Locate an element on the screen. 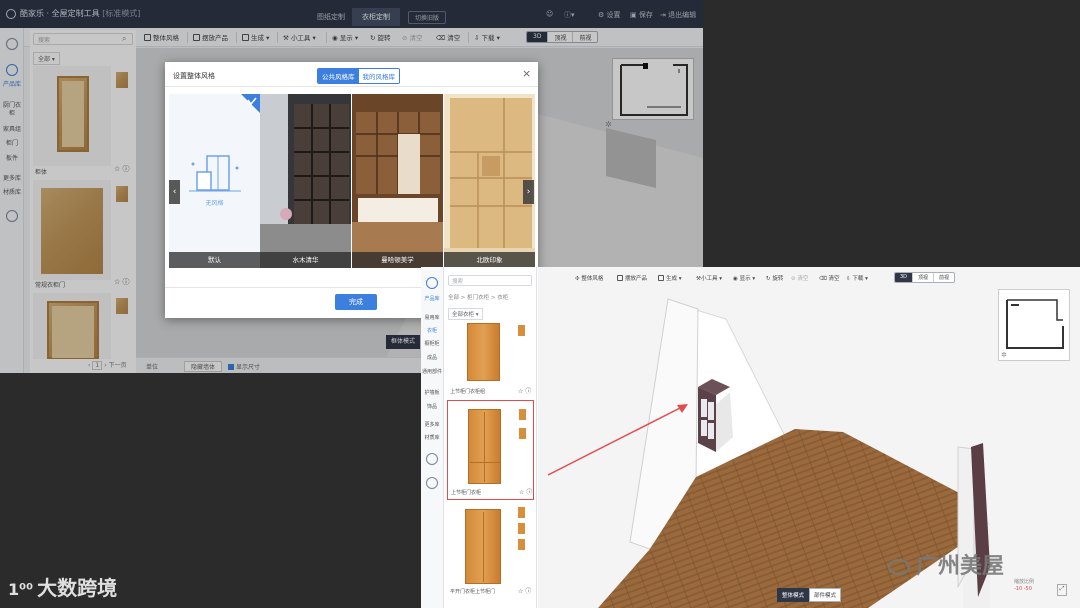 This screenshot has height=608, width=1080. view-top: 顶视 is located at coordinates (924, 277).